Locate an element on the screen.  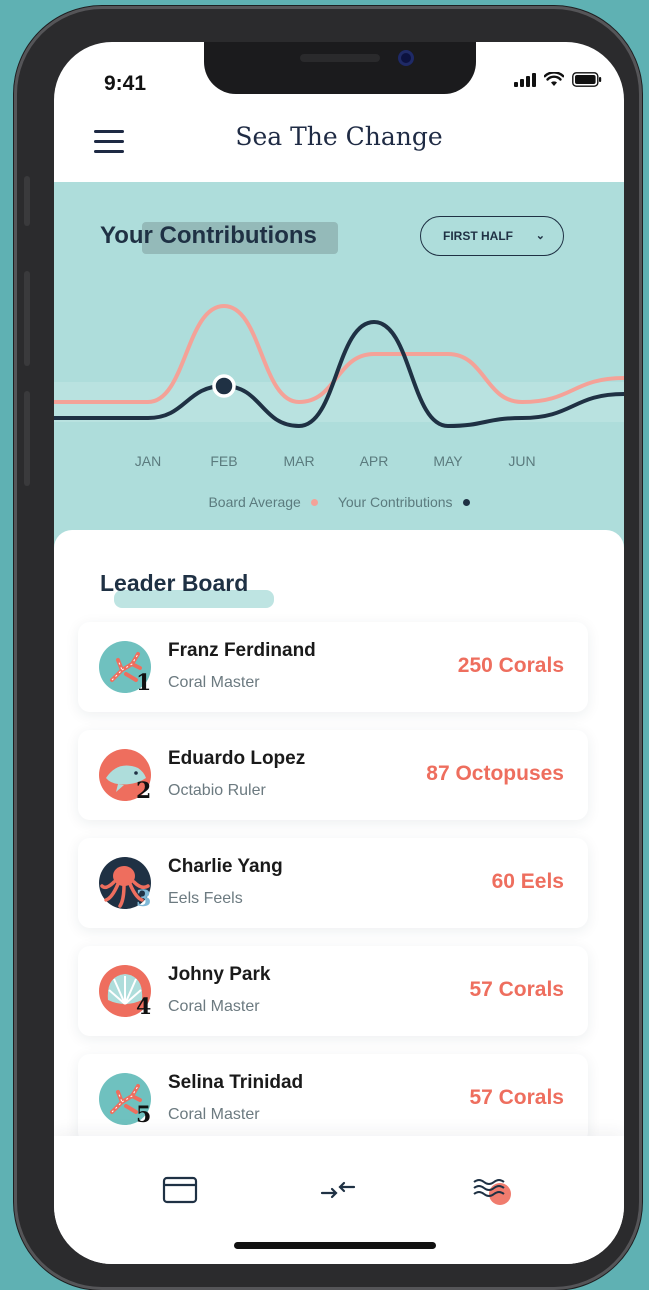
x-tick-label: APR is located at coordinates (374, 461).